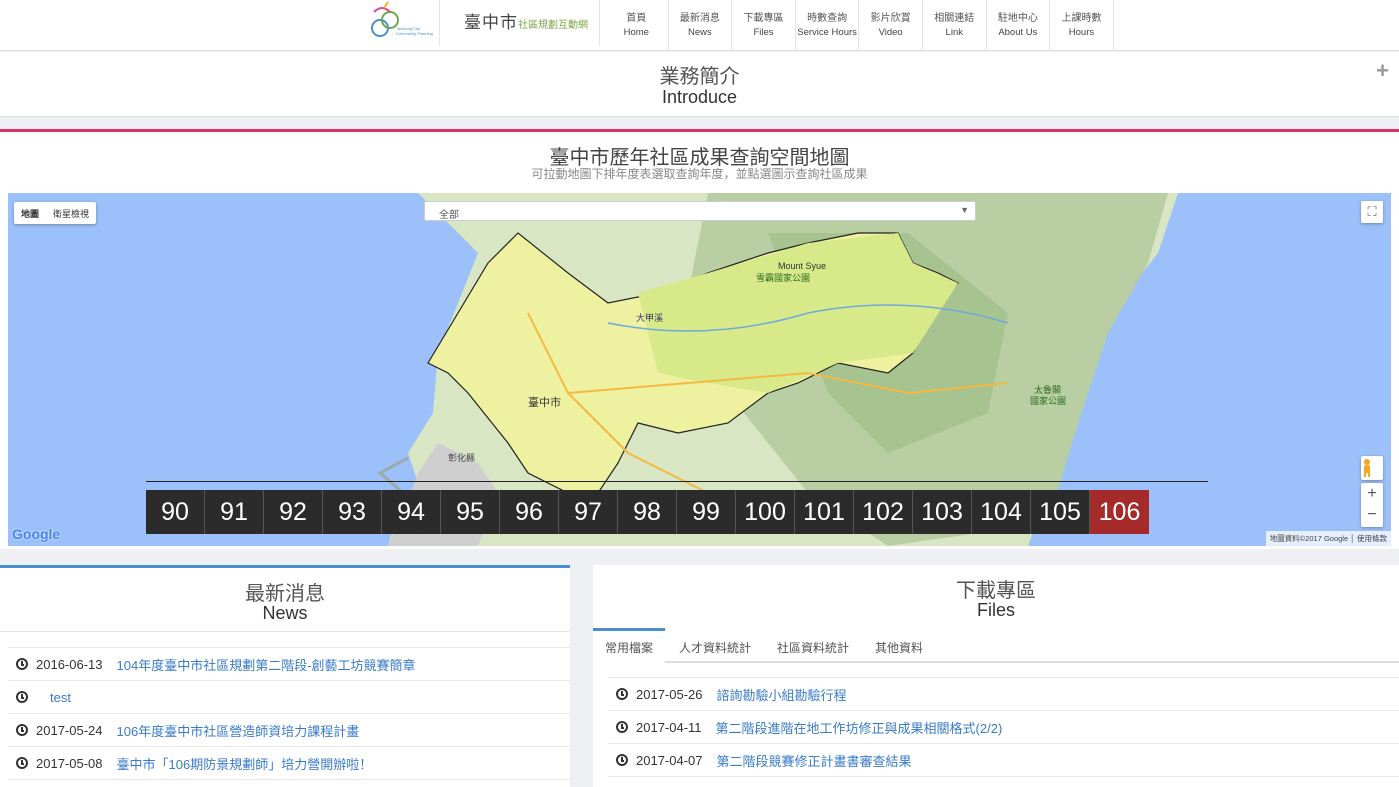 This screenshot has width=1399, height=787. Describe the element at coordinates (1003, 694) in the screenshot. I see `list-item: 2017-05-26 諮詢勘驗小組勘驗行程` at that location.